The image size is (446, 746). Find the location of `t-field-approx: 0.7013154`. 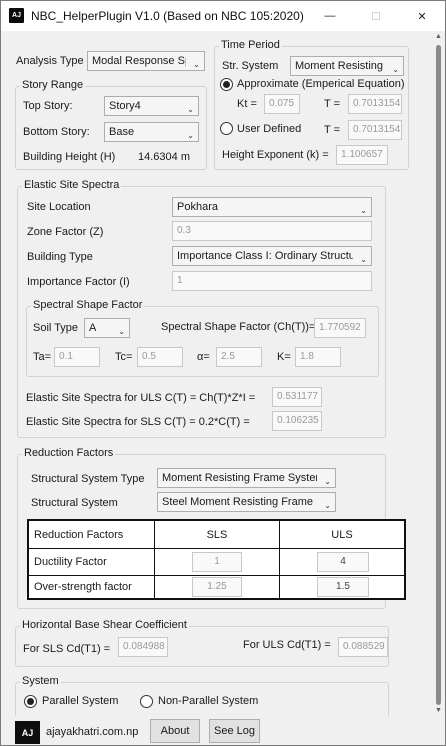

t-field-approx: 0.7013154 is located at coordinates (375, 104).